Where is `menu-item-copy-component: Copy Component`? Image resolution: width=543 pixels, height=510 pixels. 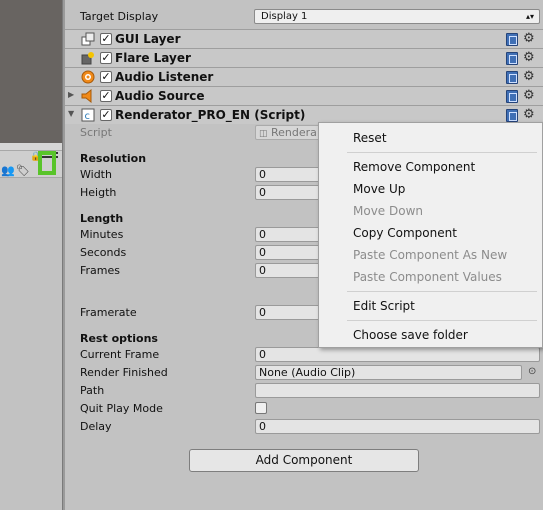
menu-item-copy-component: Copy Component is located at coordinates (405, 233).